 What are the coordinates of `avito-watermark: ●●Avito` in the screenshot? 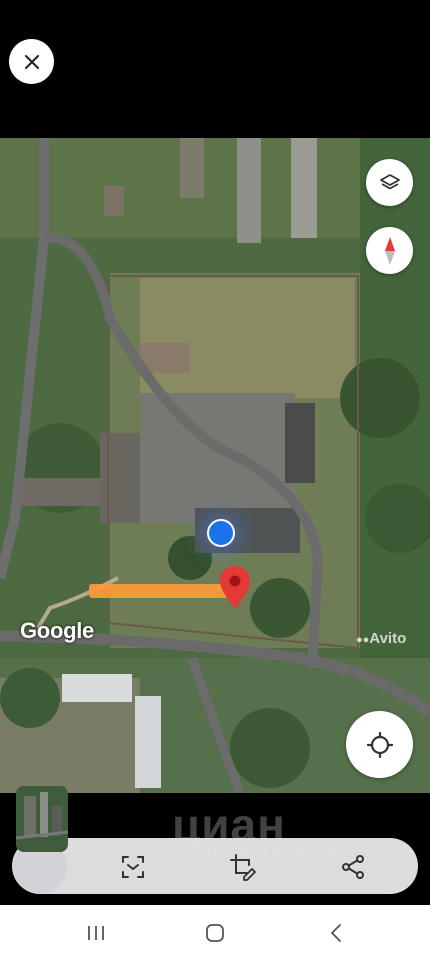 It's located at (381, 638).